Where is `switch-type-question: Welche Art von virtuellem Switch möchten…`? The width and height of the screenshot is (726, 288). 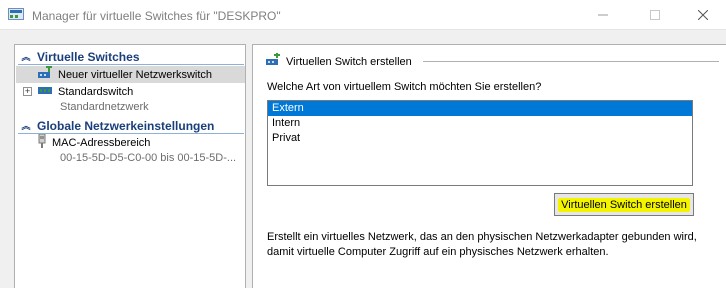
switch-type-question: Welche Art von virtuellem Switch möchten… is located at coordinates (404, 87).